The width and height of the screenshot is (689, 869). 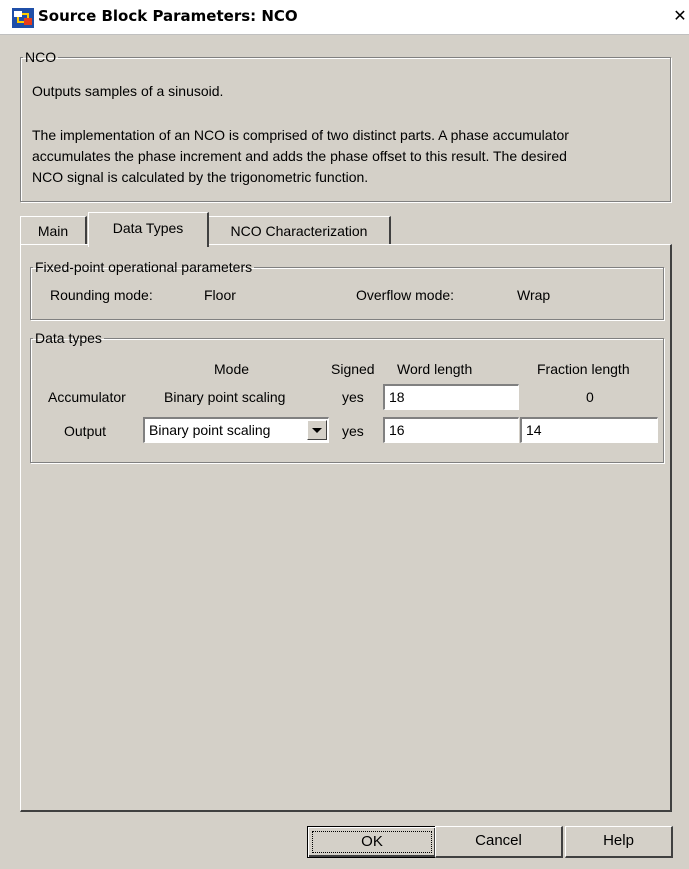 What do you see at coordinates (128, 91) in the screenshot?
I see `description-line-1: Outputs samples of a sinusoid.` at bounding box center [128, 91].